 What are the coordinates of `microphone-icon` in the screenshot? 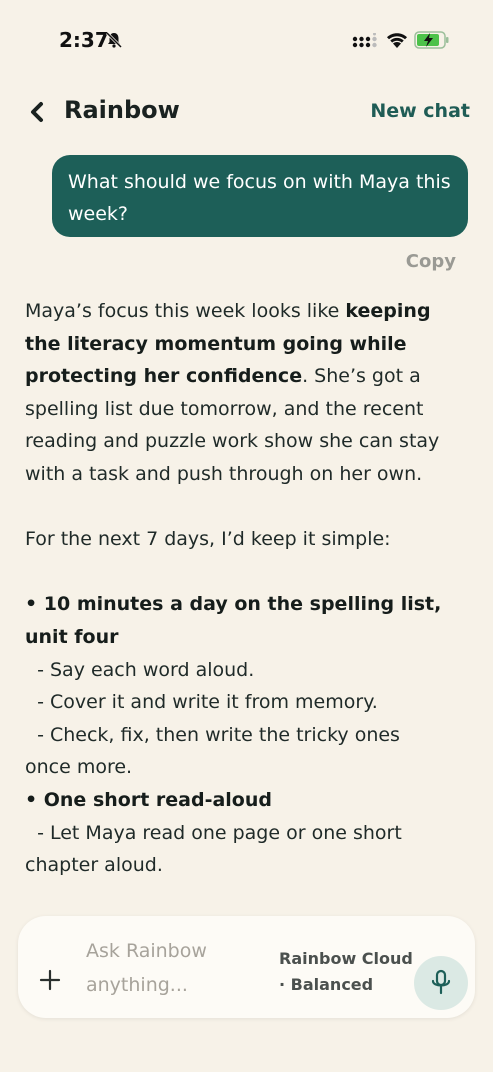 It's located at (441, 982).